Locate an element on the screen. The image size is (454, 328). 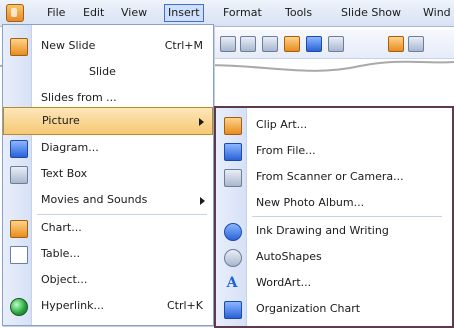
chart-icon is located at coordinates (19, 229).